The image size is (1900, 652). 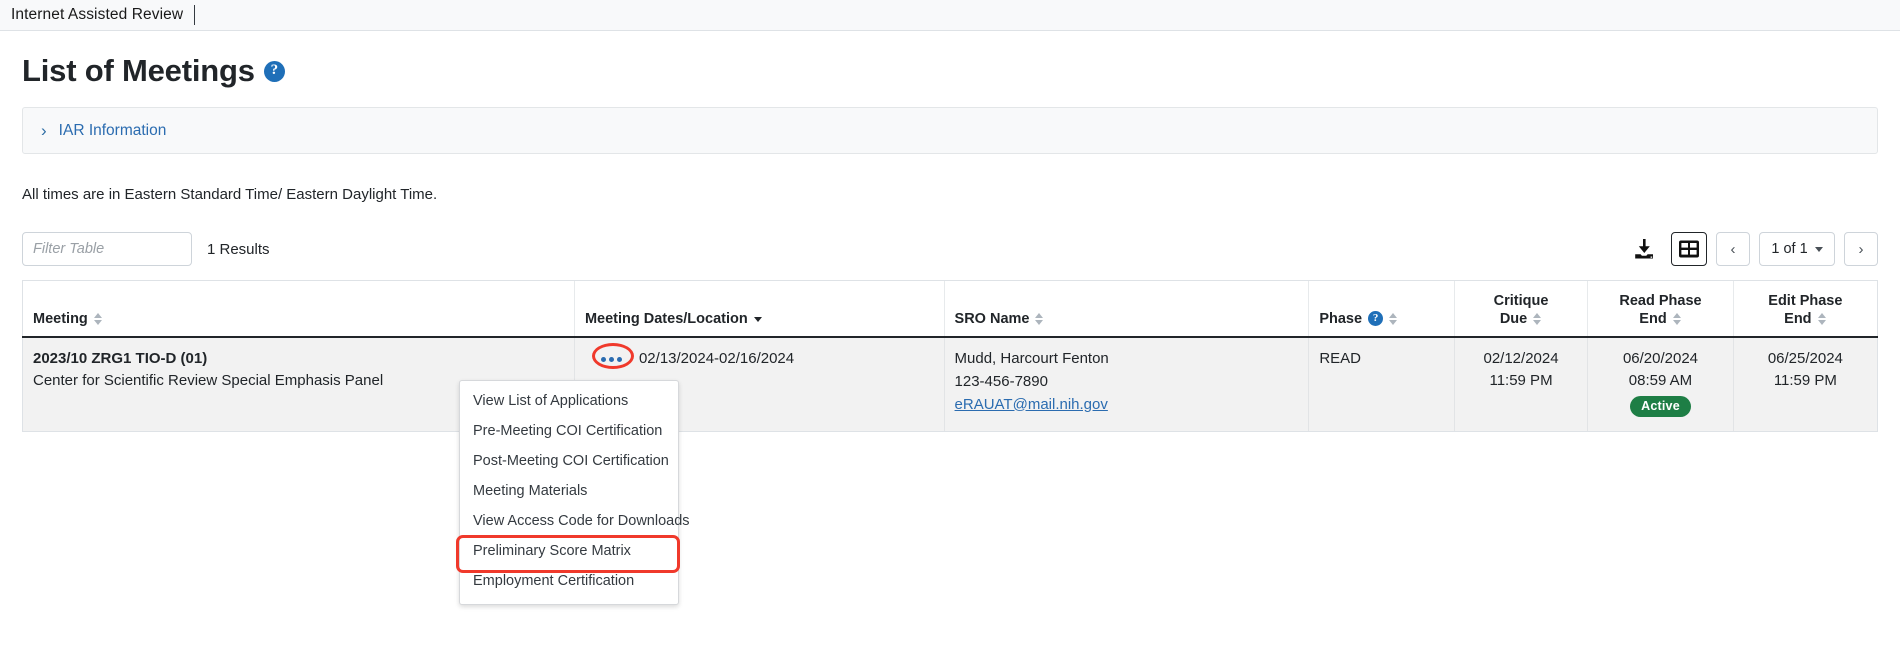 What do you see at coordinates (1381, 309) in the screenshot?
I see `column-header-phase: Phase ?` at bounding box center [1381, 309].